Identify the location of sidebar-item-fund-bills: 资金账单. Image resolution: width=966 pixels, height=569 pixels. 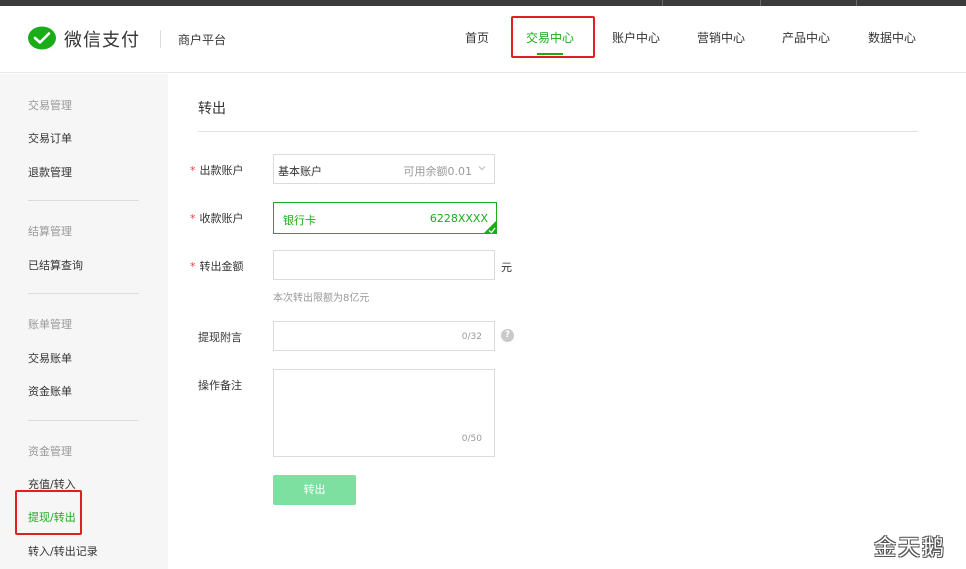
(50, 391).